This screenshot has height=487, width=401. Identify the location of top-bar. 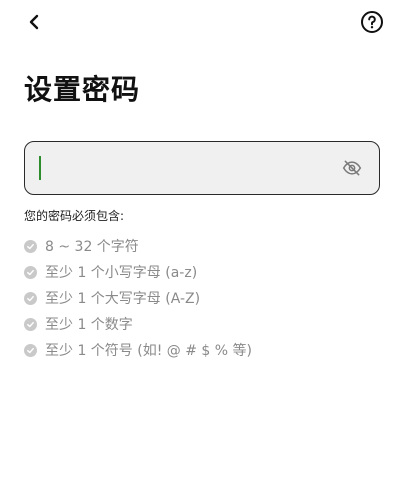
(200, 22).